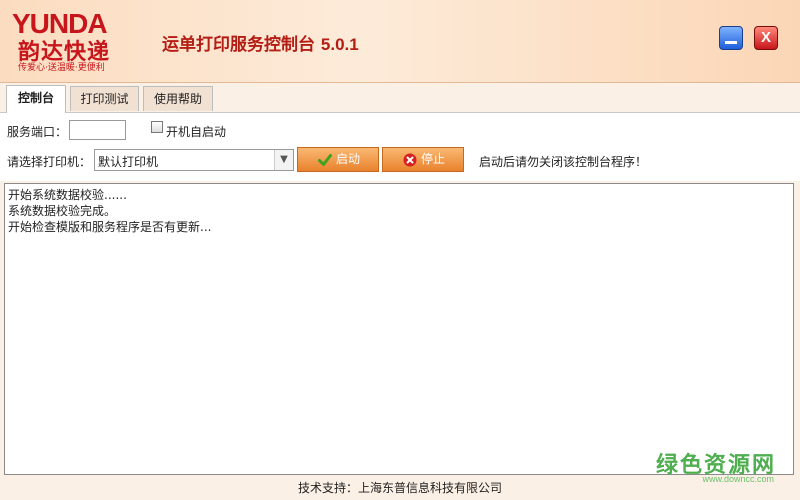 Image resolution: width=800 pixels, height=500 pixels. Describe the element at coordinates (128, 162) in the screenshot. I see `printer-select-value: 默认打印机` at that location.